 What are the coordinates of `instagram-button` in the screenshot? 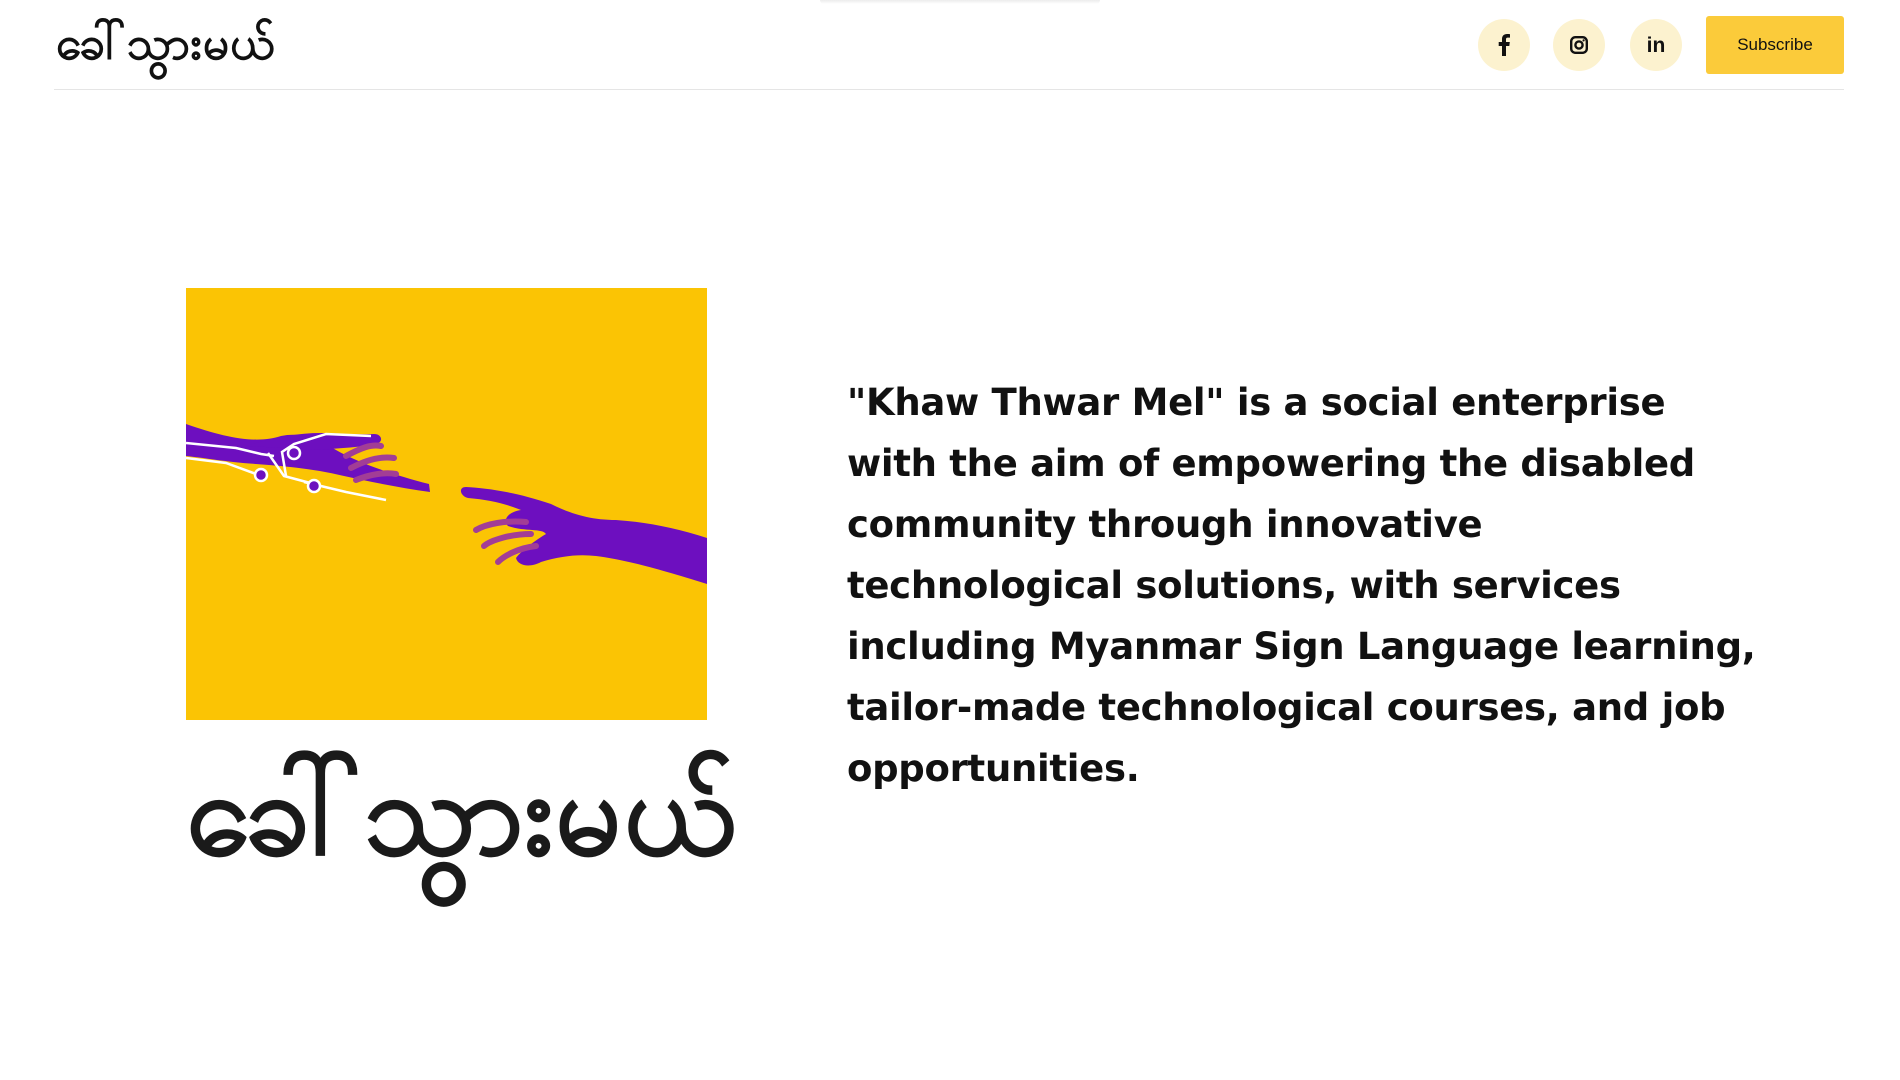 It's located at (1579, 45).